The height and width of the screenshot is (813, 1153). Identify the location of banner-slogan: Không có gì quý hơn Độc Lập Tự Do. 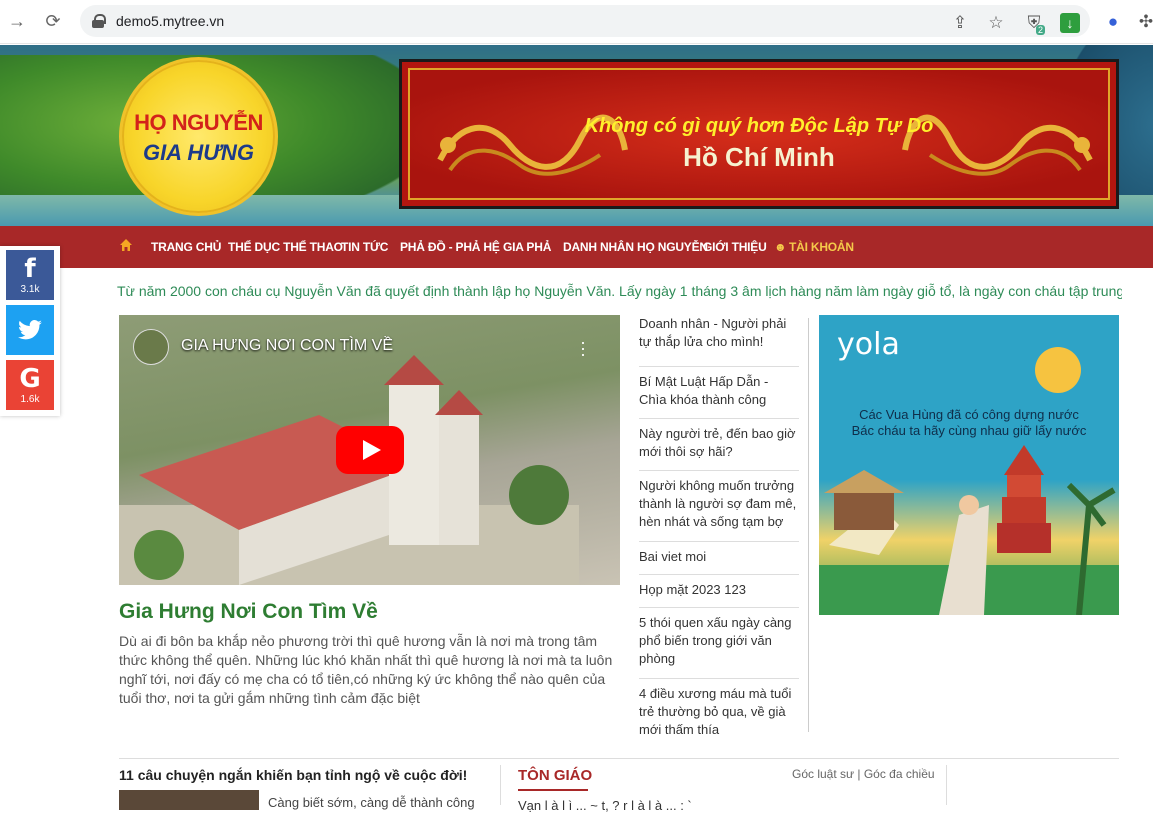
(759, 126).